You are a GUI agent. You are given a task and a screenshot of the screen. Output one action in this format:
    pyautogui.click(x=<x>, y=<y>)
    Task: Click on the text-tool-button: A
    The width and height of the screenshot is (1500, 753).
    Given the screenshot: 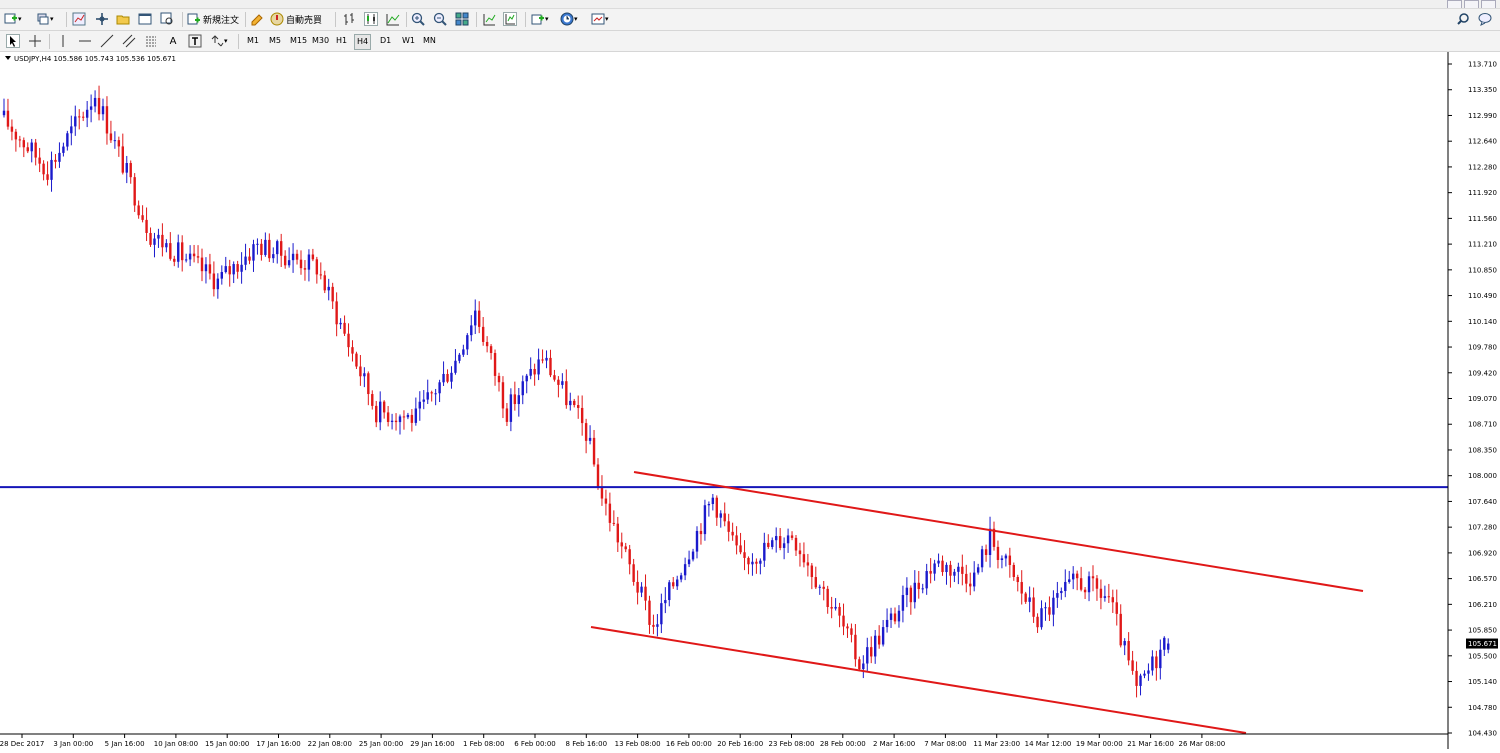 What is the action you would take?
    pyautogui.click(x=173, y=41)
    